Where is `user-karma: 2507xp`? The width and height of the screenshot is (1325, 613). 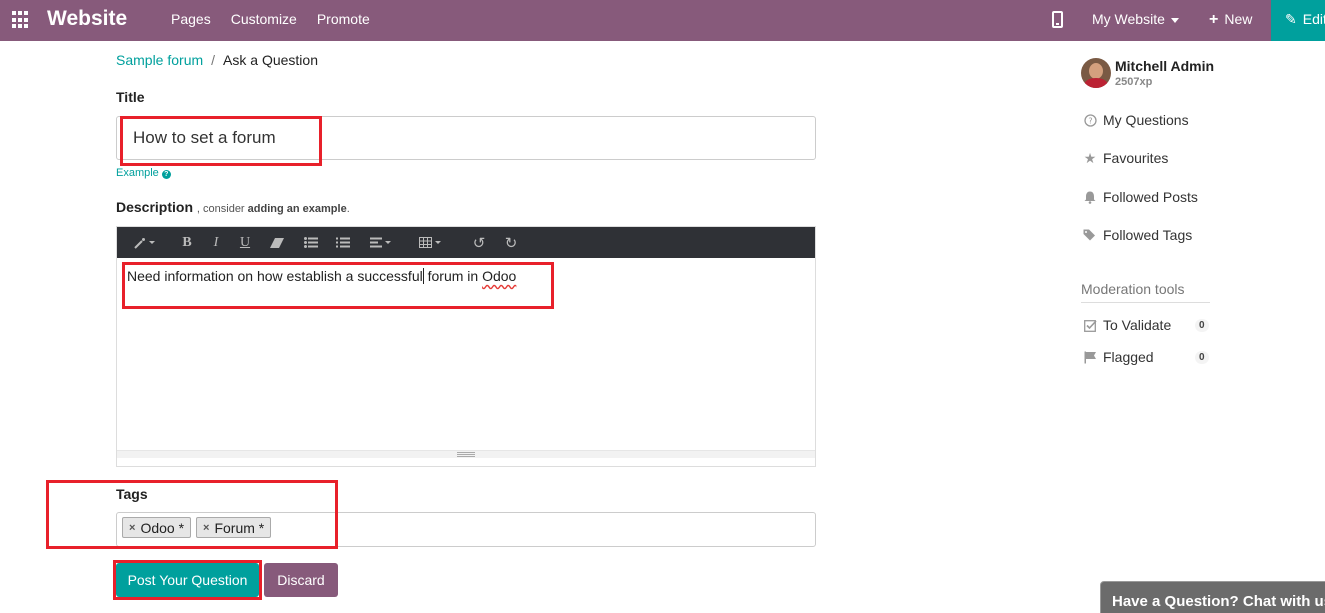 user-karma: 2507xp is located at coordinates (1134, 82).